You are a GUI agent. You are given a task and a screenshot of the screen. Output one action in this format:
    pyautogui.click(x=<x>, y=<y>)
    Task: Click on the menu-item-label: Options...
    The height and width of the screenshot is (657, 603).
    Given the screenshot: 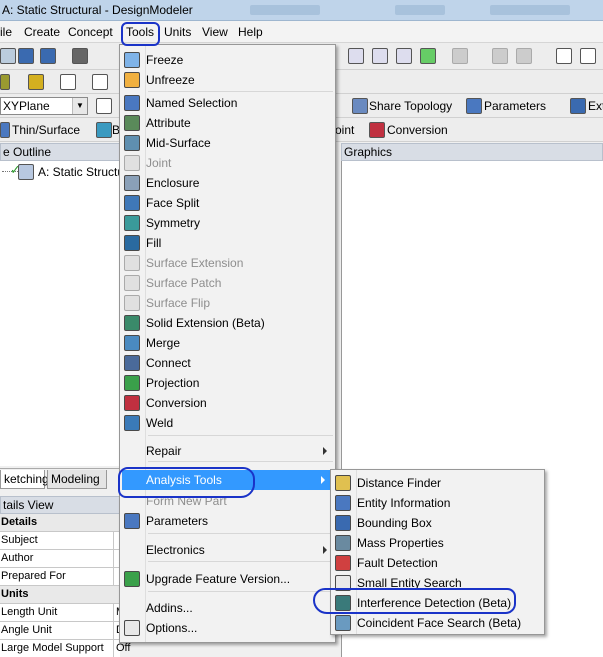 What is the action you would take?
    pyautogui.click(x=172, y=628)
    